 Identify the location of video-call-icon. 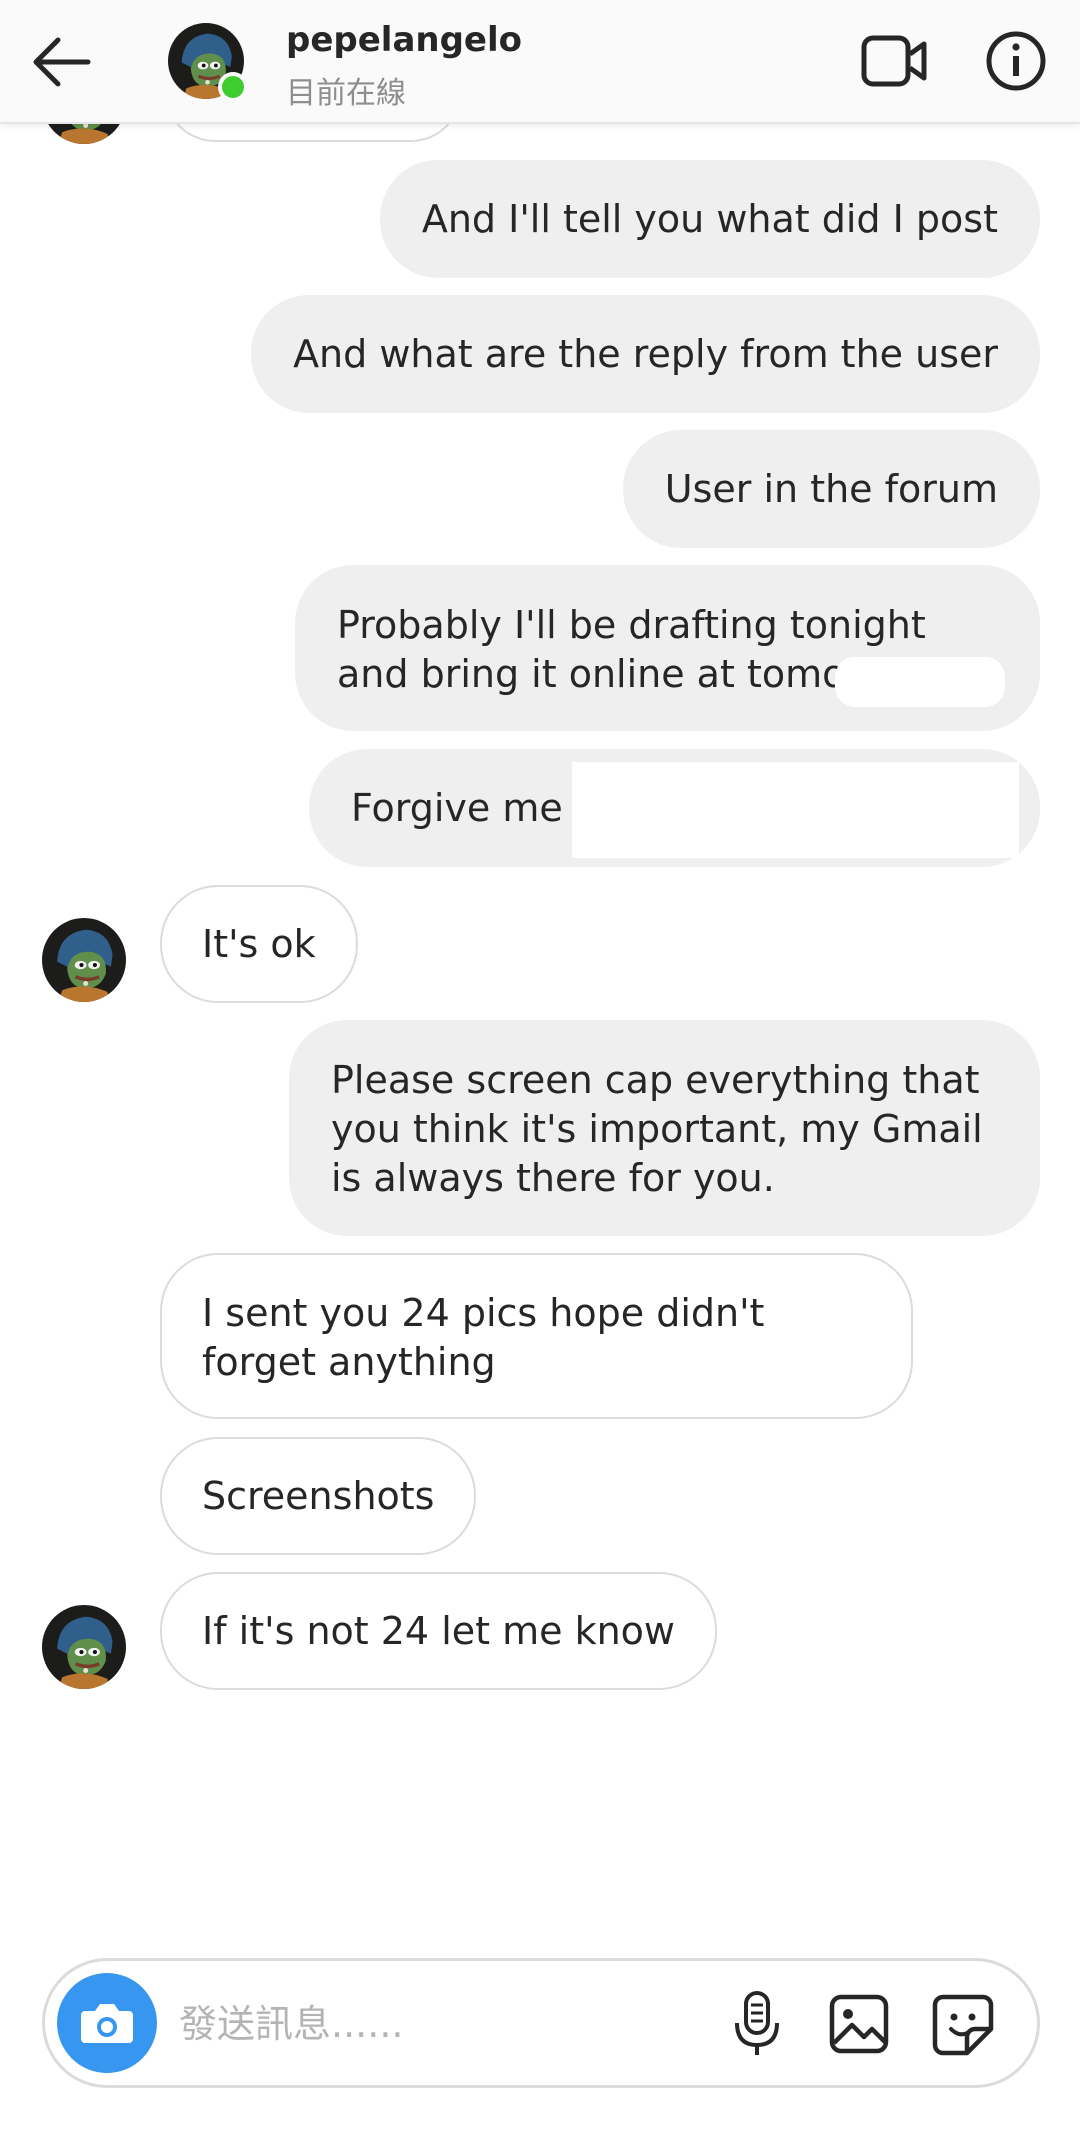
(895, 61).